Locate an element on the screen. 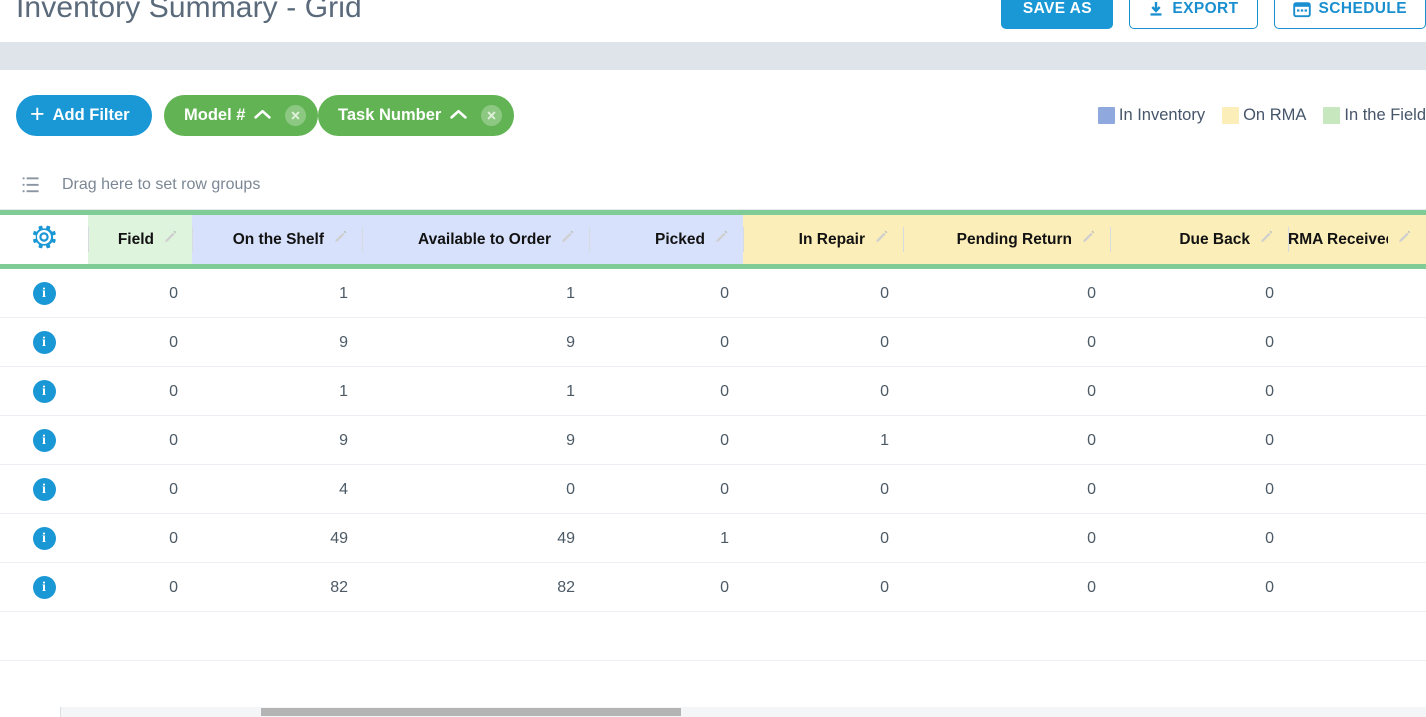  column-header-pending-return: Pending Return is located at coordinates (1006, 239).